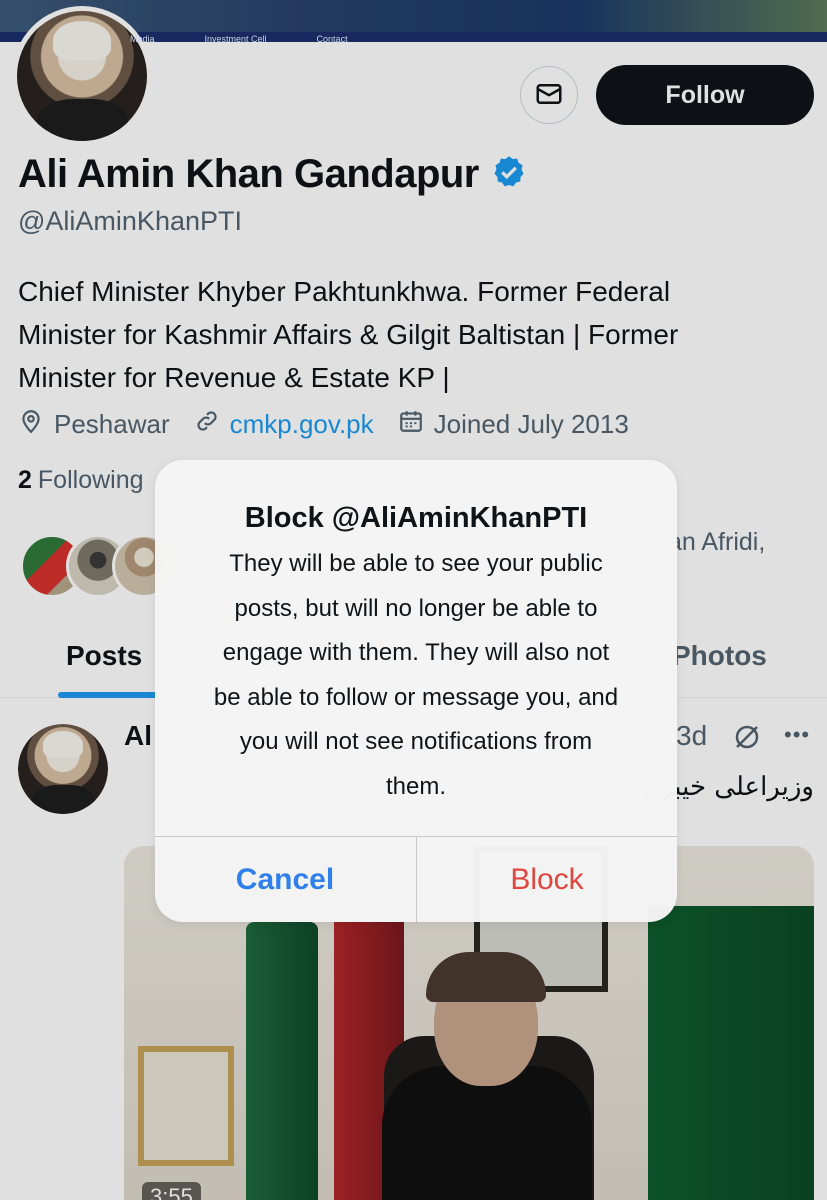 This screenshot has height=1200, width=827. What do you see at coordinates (416, 697) in the screenshot?
I see `dialog-message-line: be able to follow or message you, and` at bounding box center [416, 697].